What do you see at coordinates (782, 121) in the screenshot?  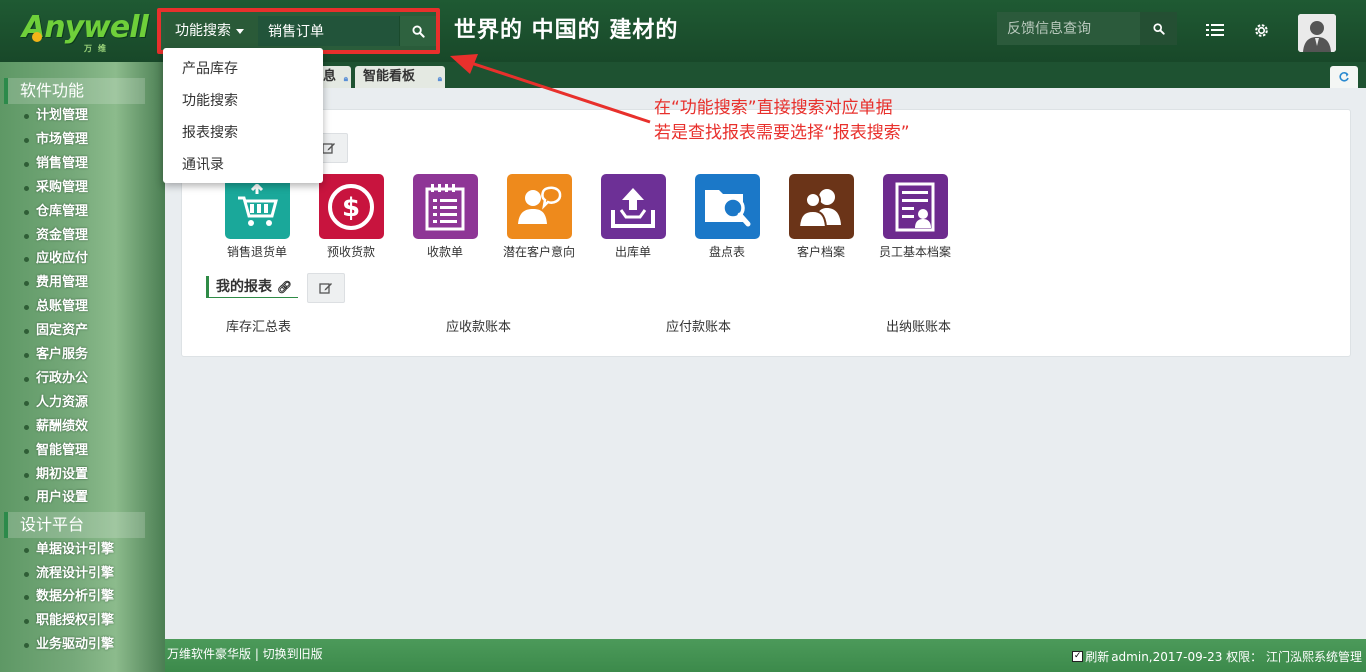 I see `annotation-text: 在“功能搜索”直接搜索对应单据 若是查找报表需要选择“报表搜索”` at bounding box center [782, 121].